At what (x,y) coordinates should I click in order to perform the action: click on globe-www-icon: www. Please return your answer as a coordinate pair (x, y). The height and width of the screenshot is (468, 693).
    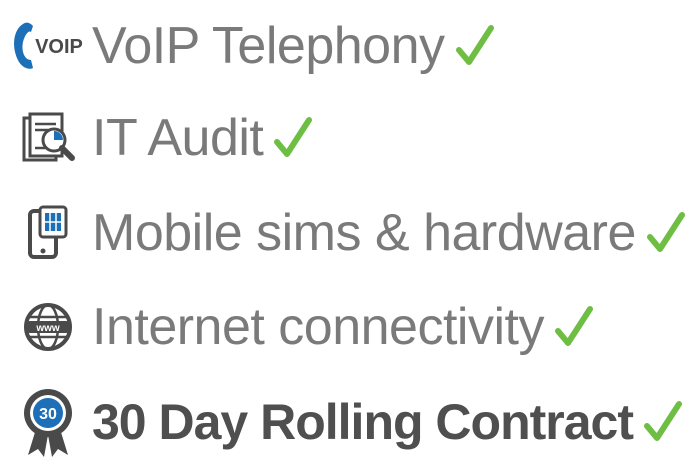
    Looking at the image, I should click on (48, 327).